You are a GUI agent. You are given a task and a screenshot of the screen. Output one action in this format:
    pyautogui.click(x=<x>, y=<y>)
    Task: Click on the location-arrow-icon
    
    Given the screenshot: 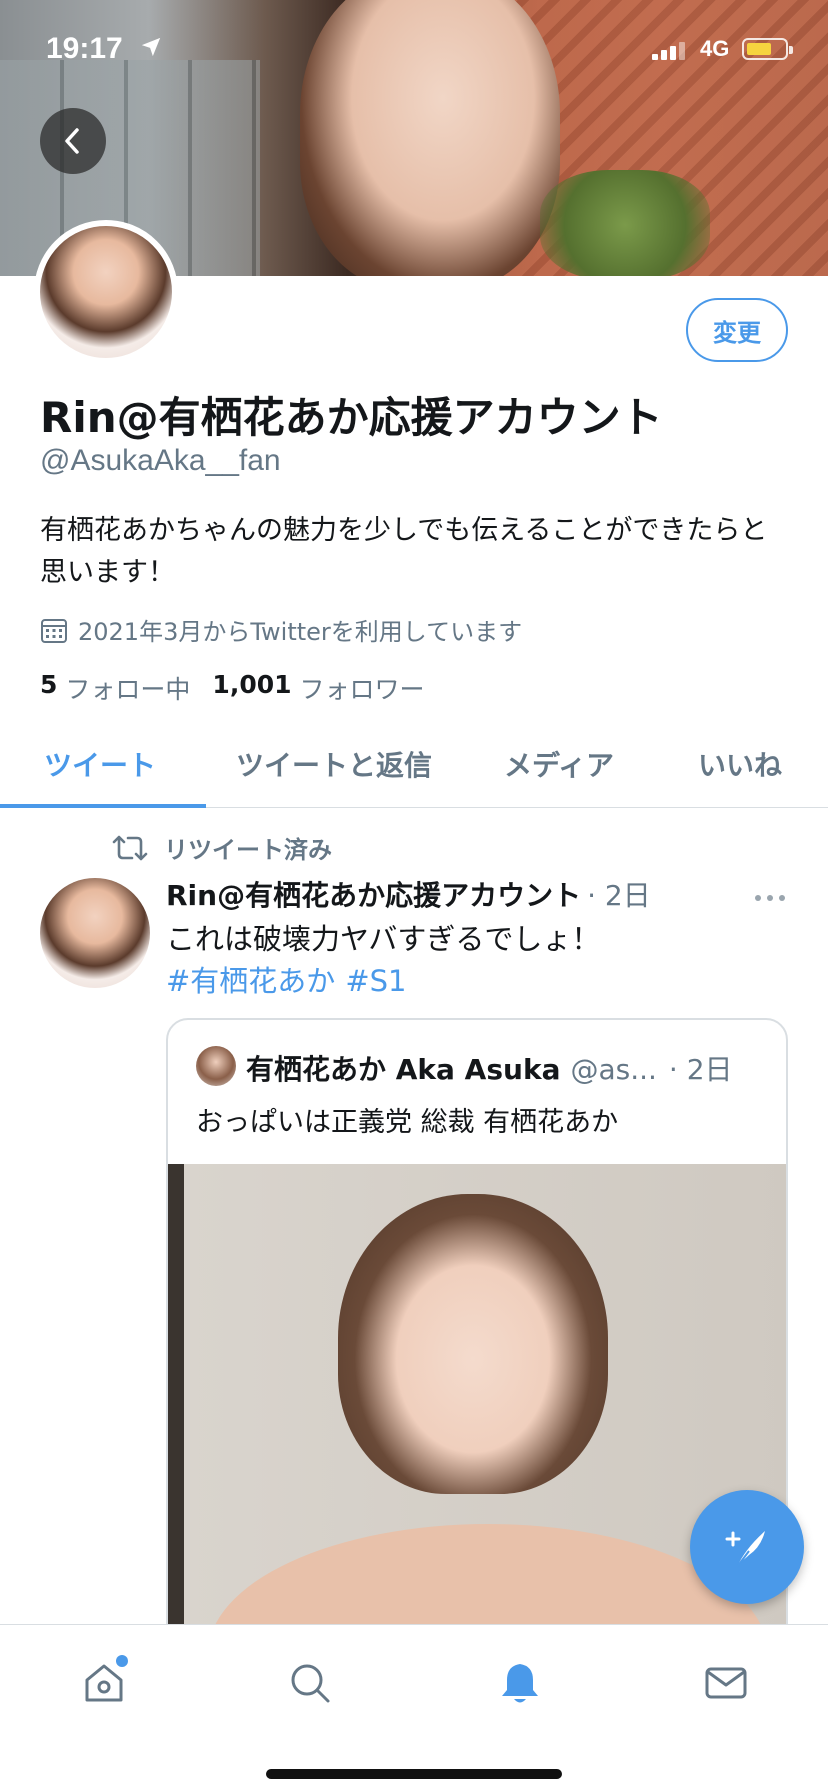 What is the action you would take?
    pyautogui.click(x=151, y=47)
    